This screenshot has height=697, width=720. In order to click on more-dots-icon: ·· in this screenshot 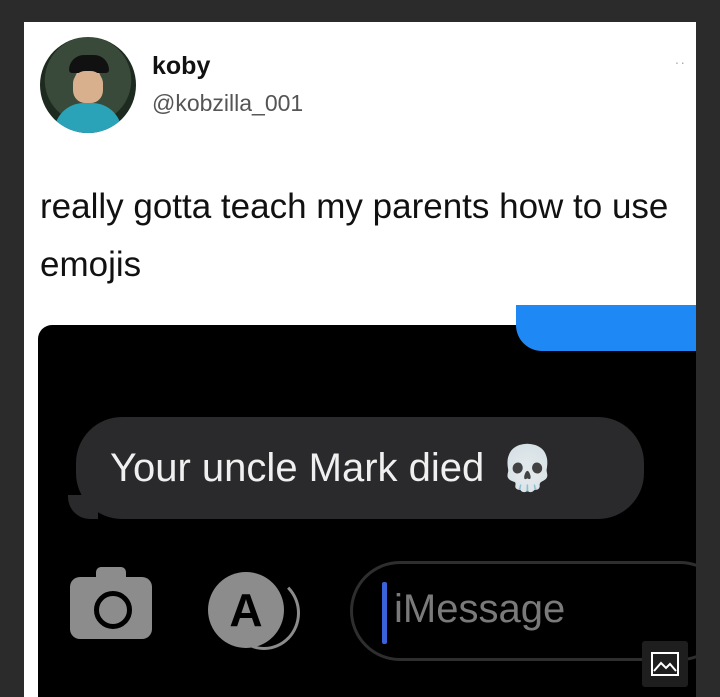, I will do `click(680, 62)`.